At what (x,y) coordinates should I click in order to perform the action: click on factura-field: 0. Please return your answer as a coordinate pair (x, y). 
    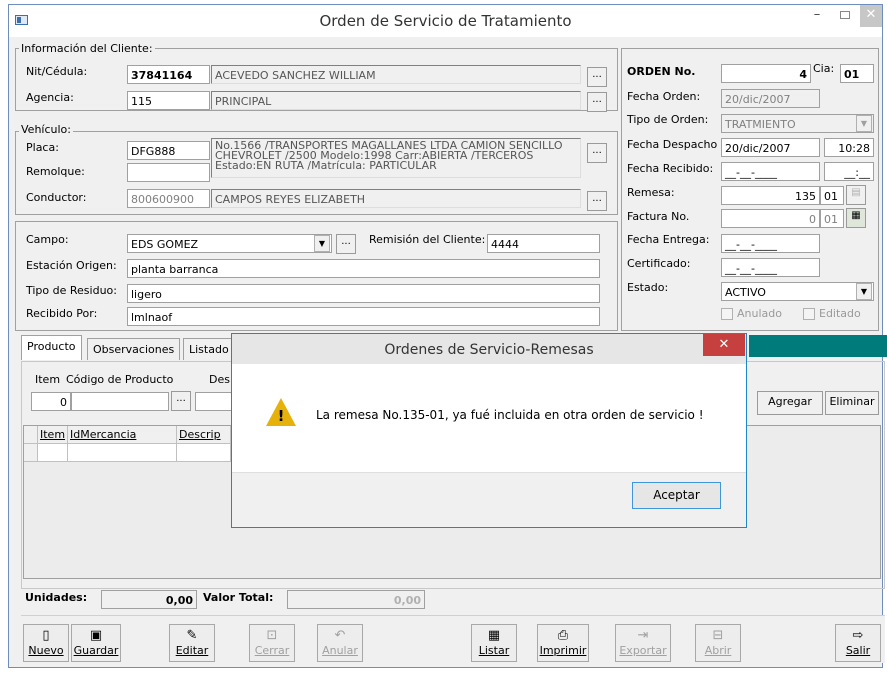
    Looking at the image, I should click on (770, 218).